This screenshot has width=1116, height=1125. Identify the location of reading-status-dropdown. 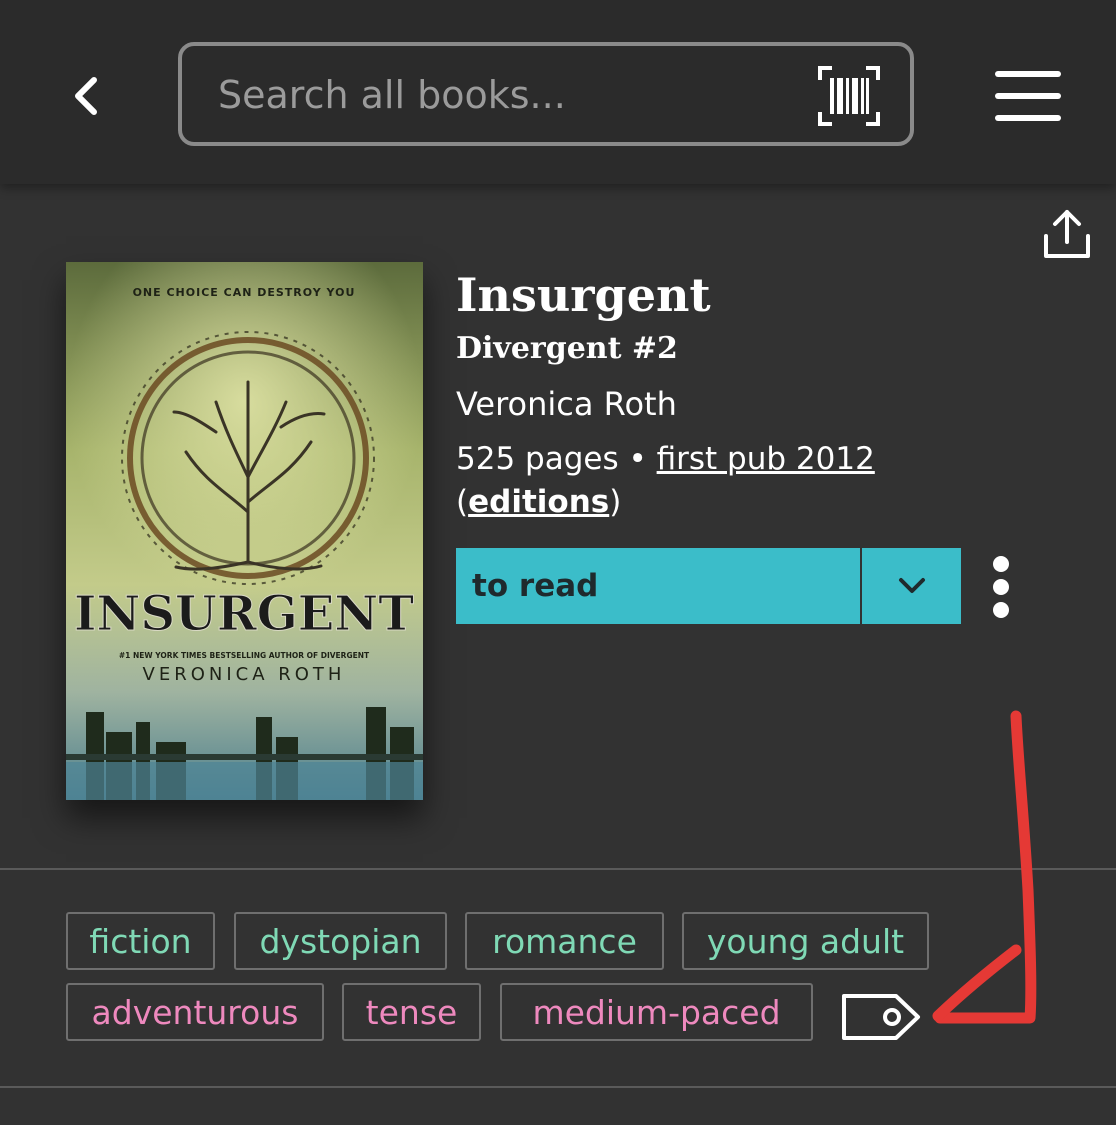
(911, 586).